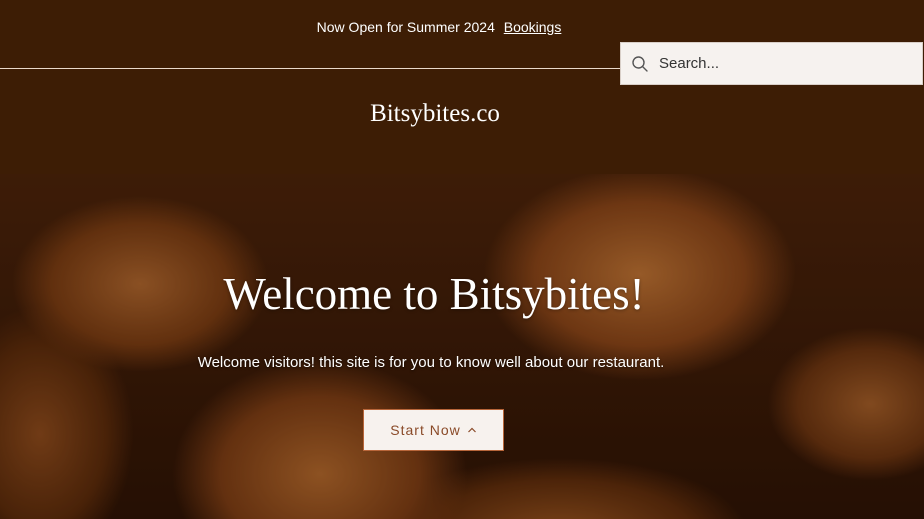  What do you see at coordinates (471, 430) in the screenshot?
I see `chevron-up-icon` at bounding box center [471, 430].